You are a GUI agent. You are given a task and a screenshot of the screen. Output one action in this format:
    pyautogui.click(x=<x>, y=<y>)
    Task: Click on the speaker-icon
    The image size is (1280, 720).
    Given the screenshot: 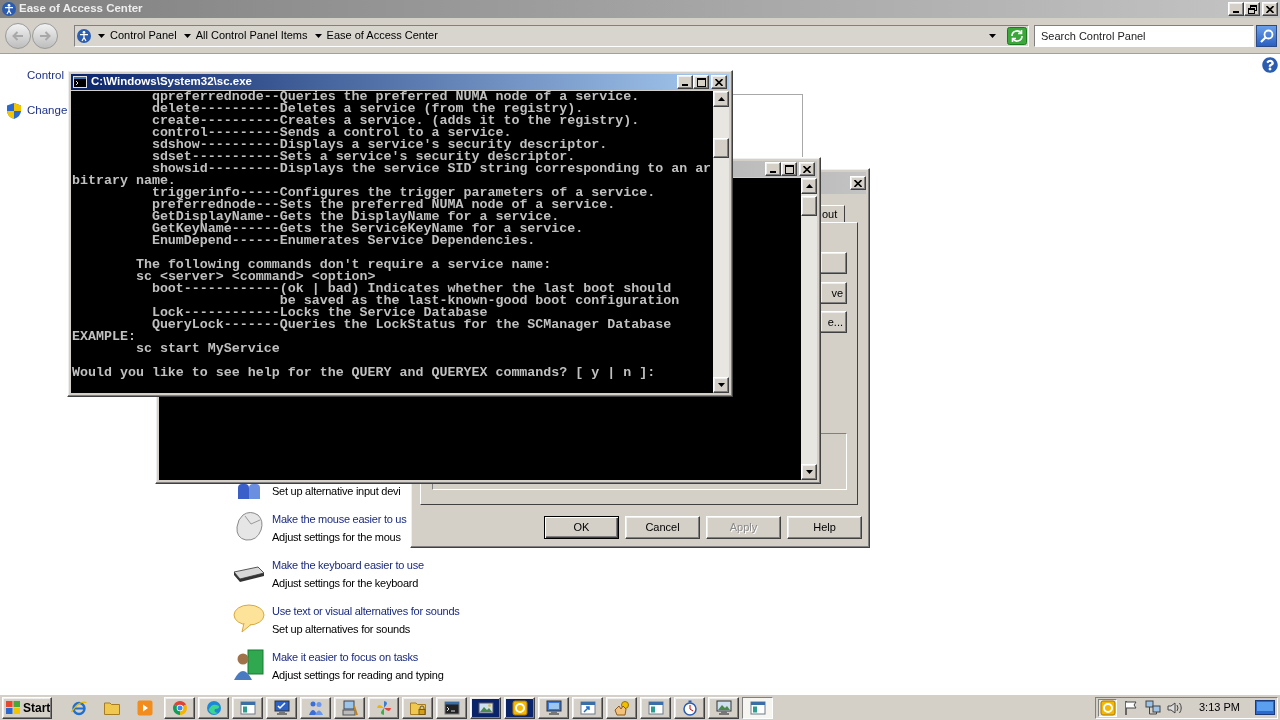 What is the action you would take?
    pyautogui.click(x=1175, y=707)
    